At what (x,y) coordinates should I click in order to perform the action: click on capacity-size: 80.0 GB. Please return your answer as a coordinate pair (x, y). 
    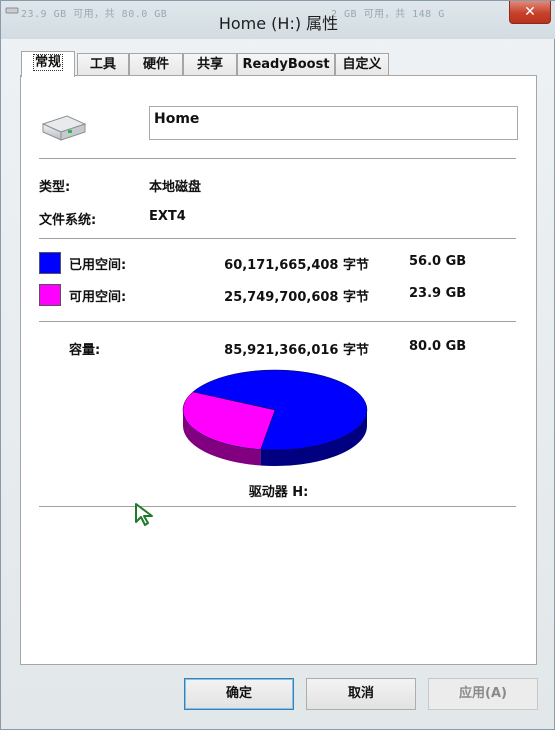
    Looking at the image, I should click on (438, 346).